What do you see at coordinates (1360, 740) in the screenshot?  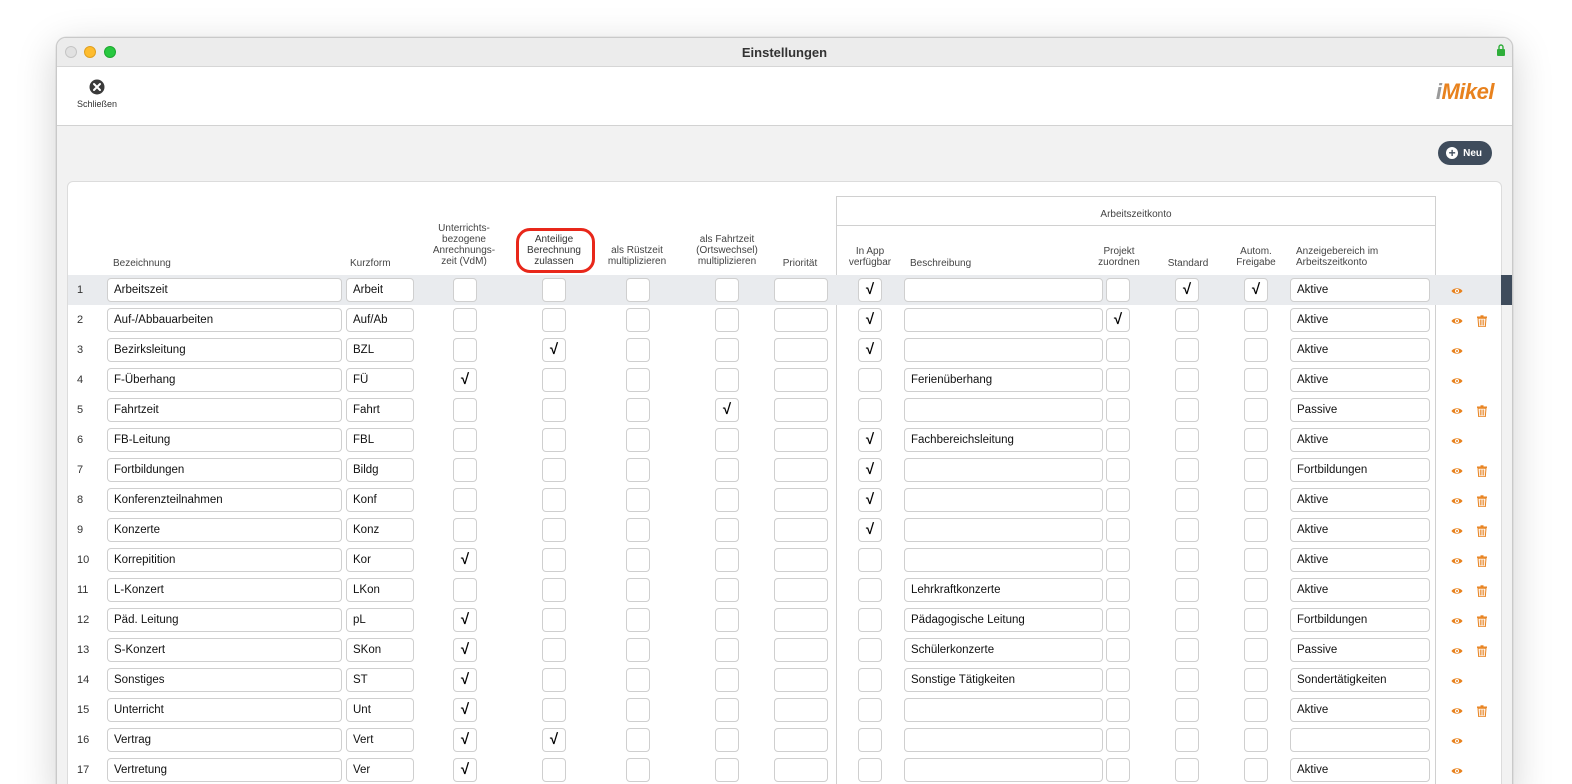 I see `anzeigebereich-field` at bounding box center [1360, 740].